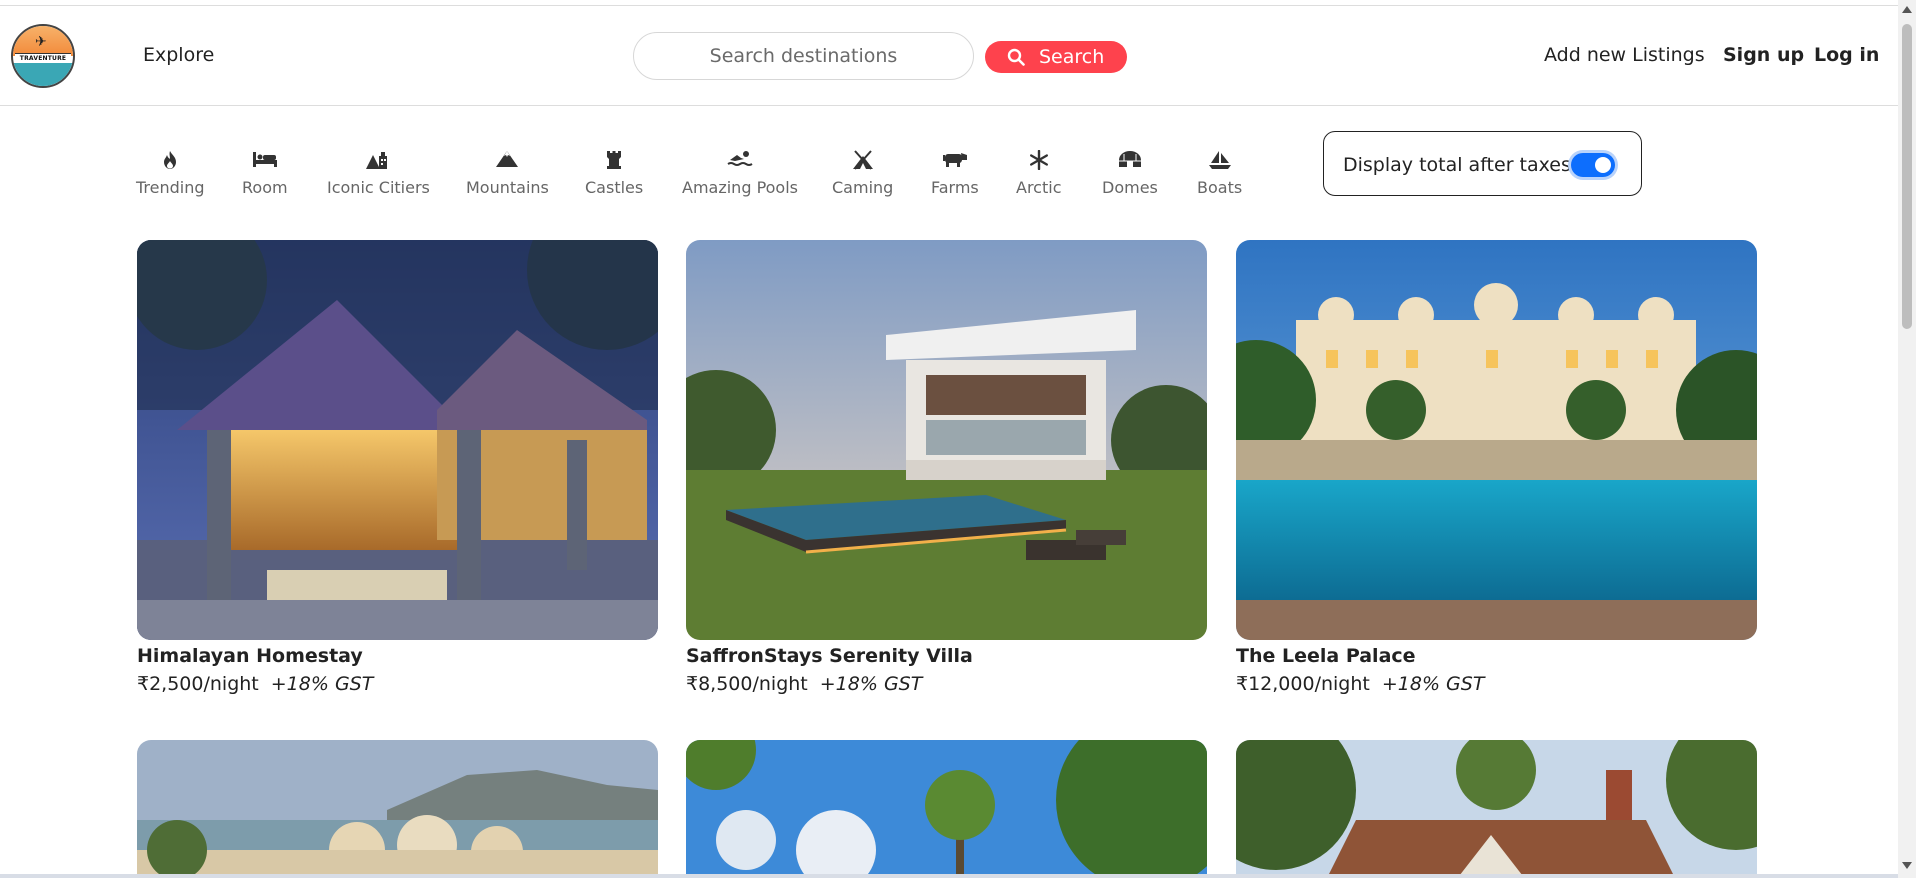 This screenshot has height=878, width=1916. Describe the element at coordinates (614, 161) in the screenshot. I see `castle-icon` at that location.